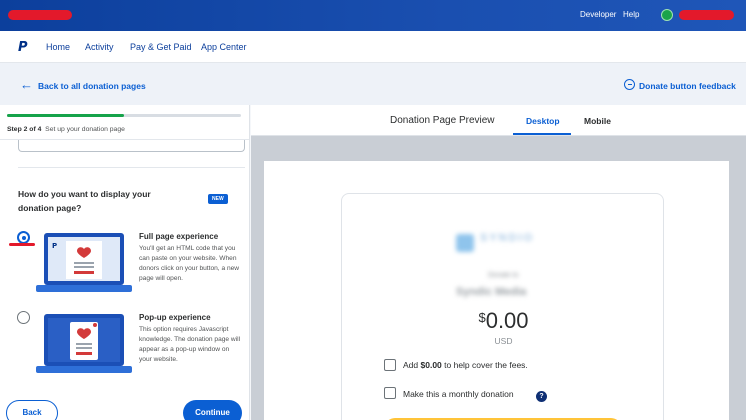  I want to click on popup-illustration-icon, so click(84, 343).